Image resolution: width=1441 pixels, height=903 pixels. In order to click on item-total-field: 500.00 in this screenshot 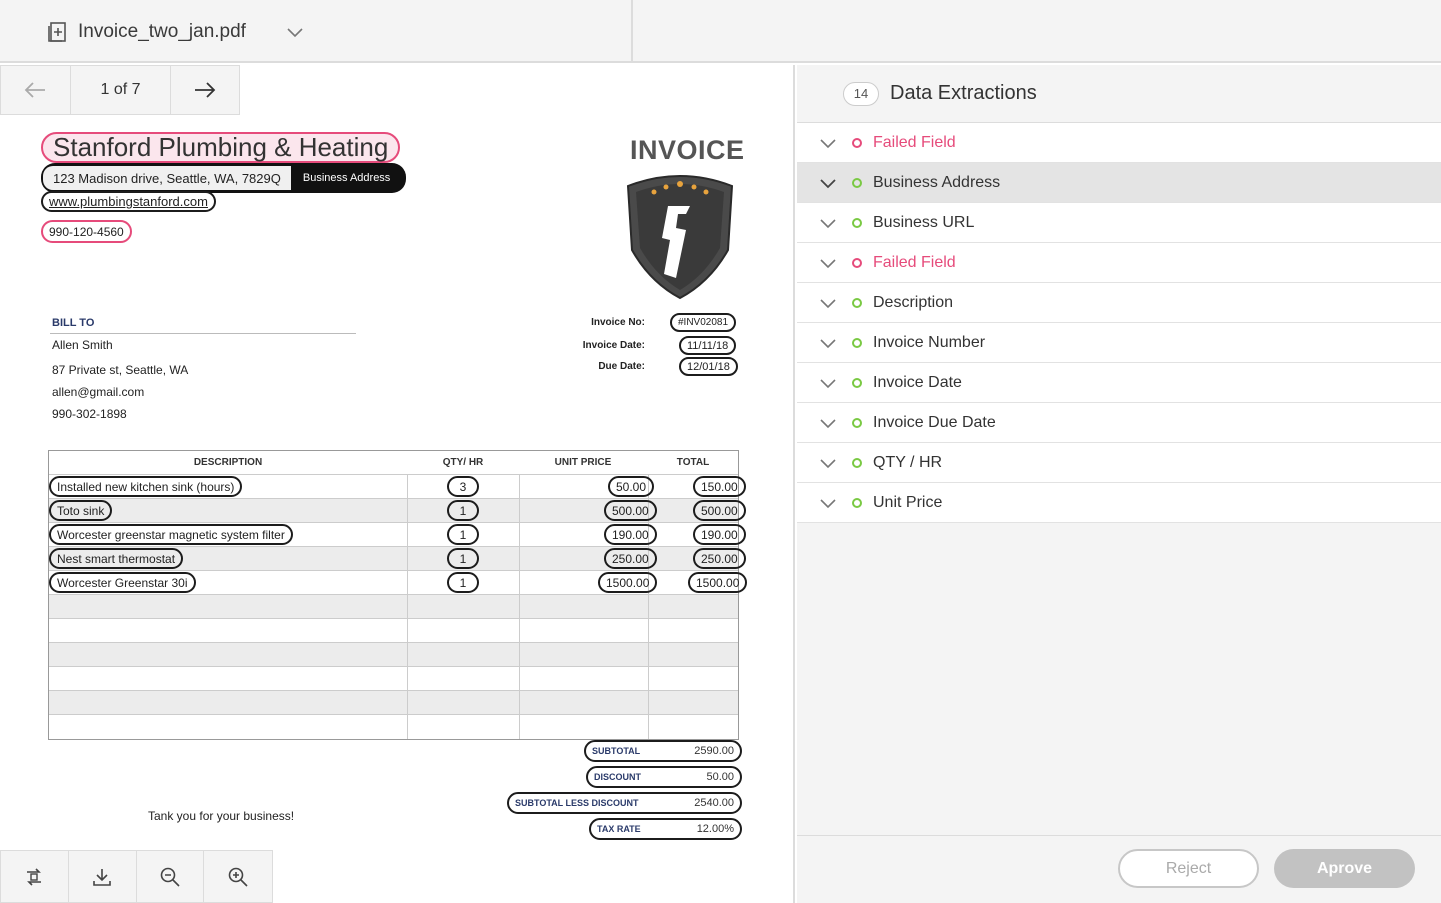, I will do `click(719, 510)`.